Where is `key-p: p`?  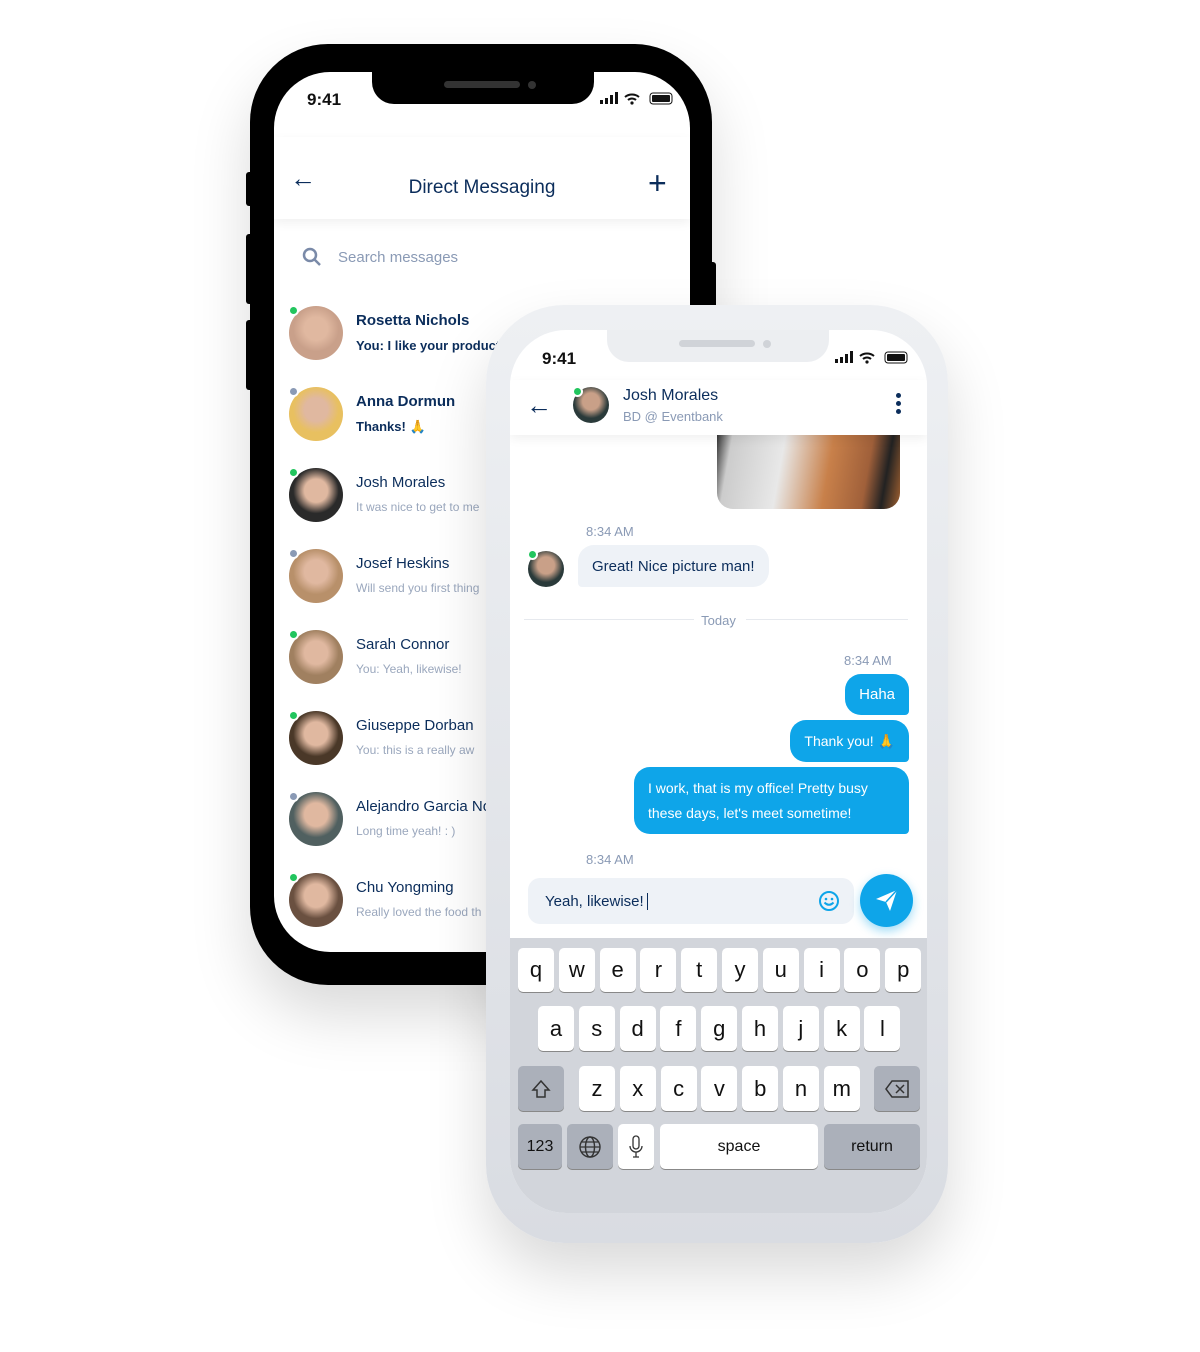 key-p: p is located at coordinates (903, 970).